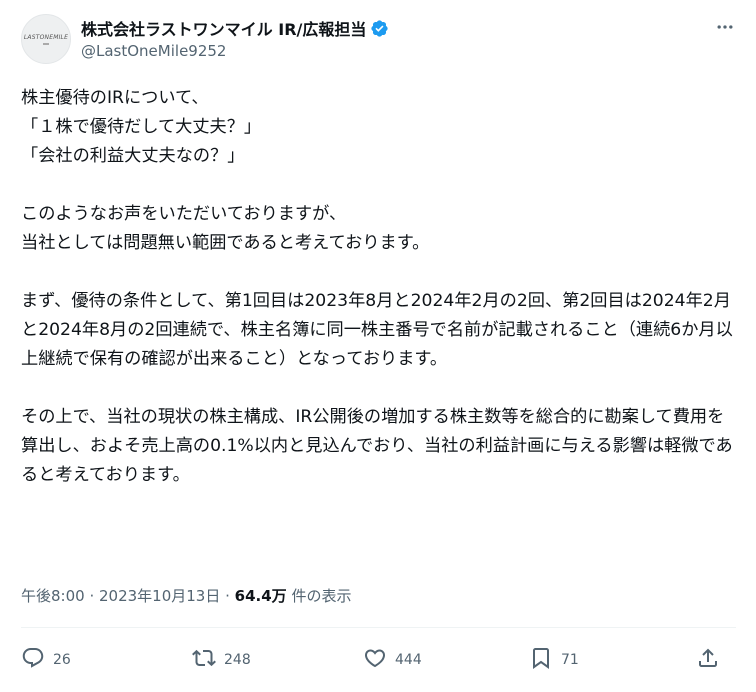 The image size is (756, 692). Describe the element at coordinates (375, 660) in the screenshot. I see `like-icon` at that location.